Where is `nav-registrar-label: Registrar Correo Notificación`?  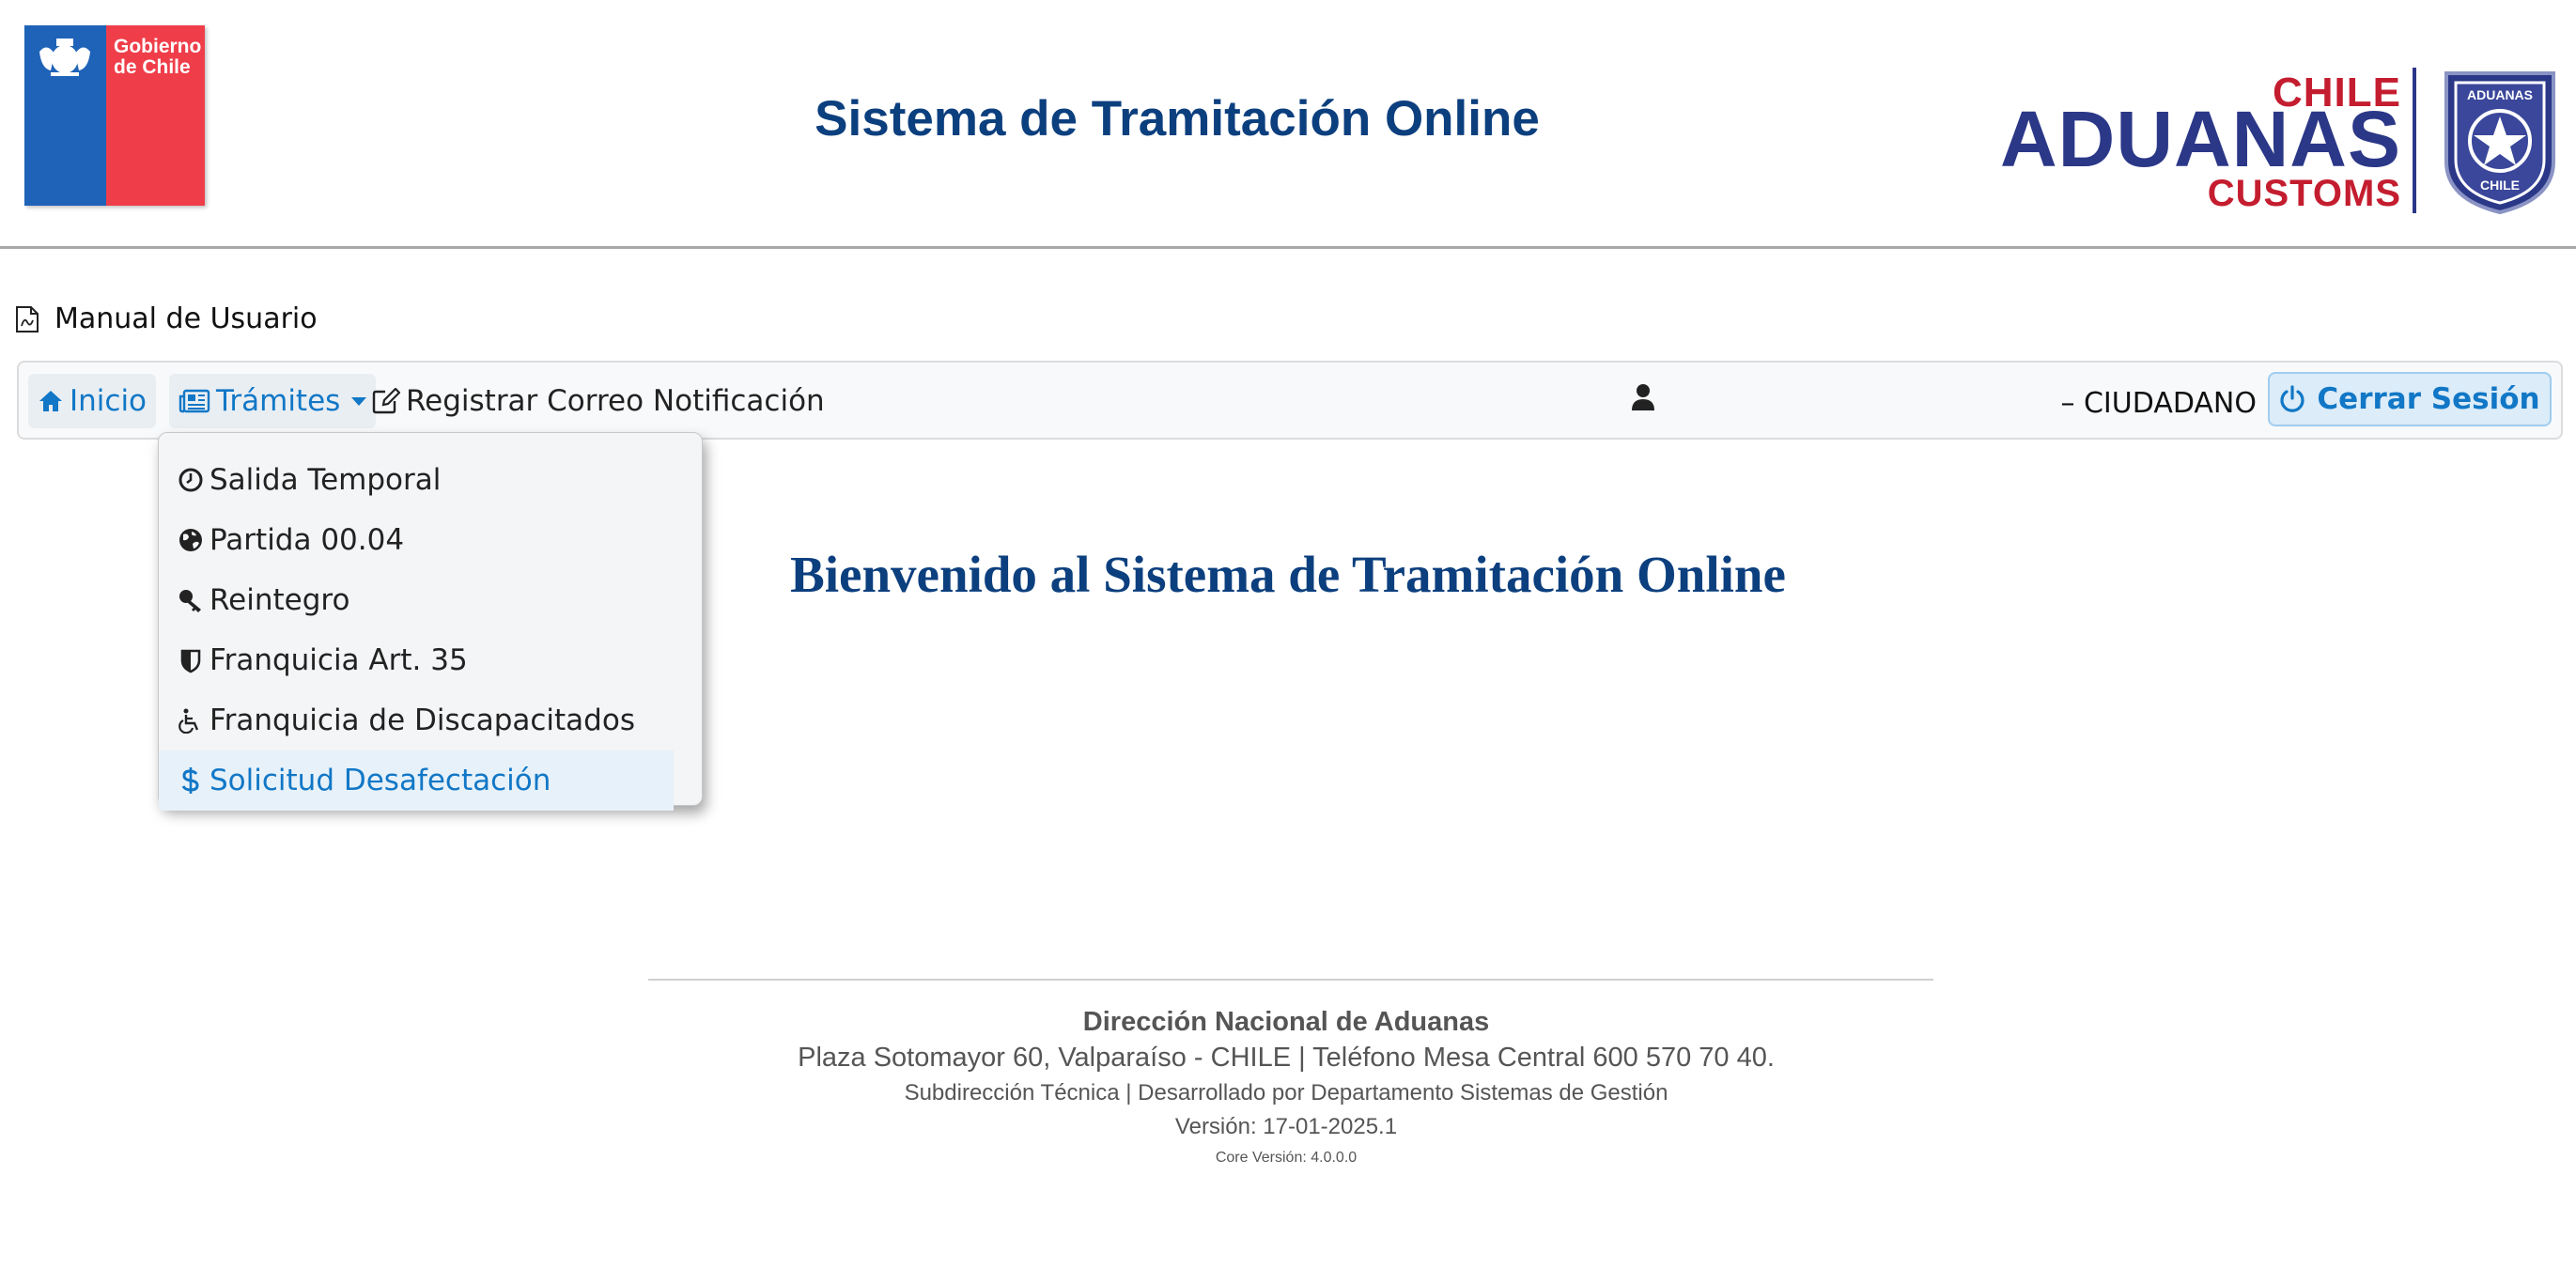
nav-registrar-label: Registrar Correo Notificación is located at coordinates (616, 401).